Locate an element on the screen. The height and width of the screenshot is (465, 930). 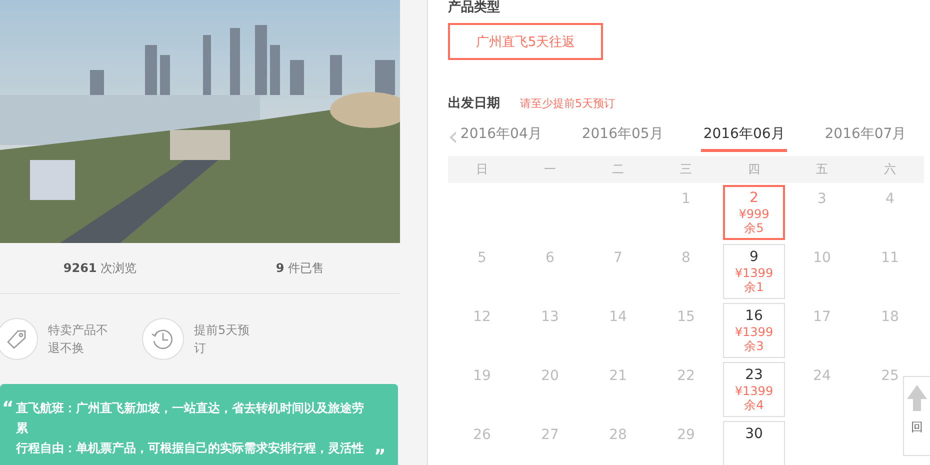
weekday-label: 六 is located at coordinates (890, 169).